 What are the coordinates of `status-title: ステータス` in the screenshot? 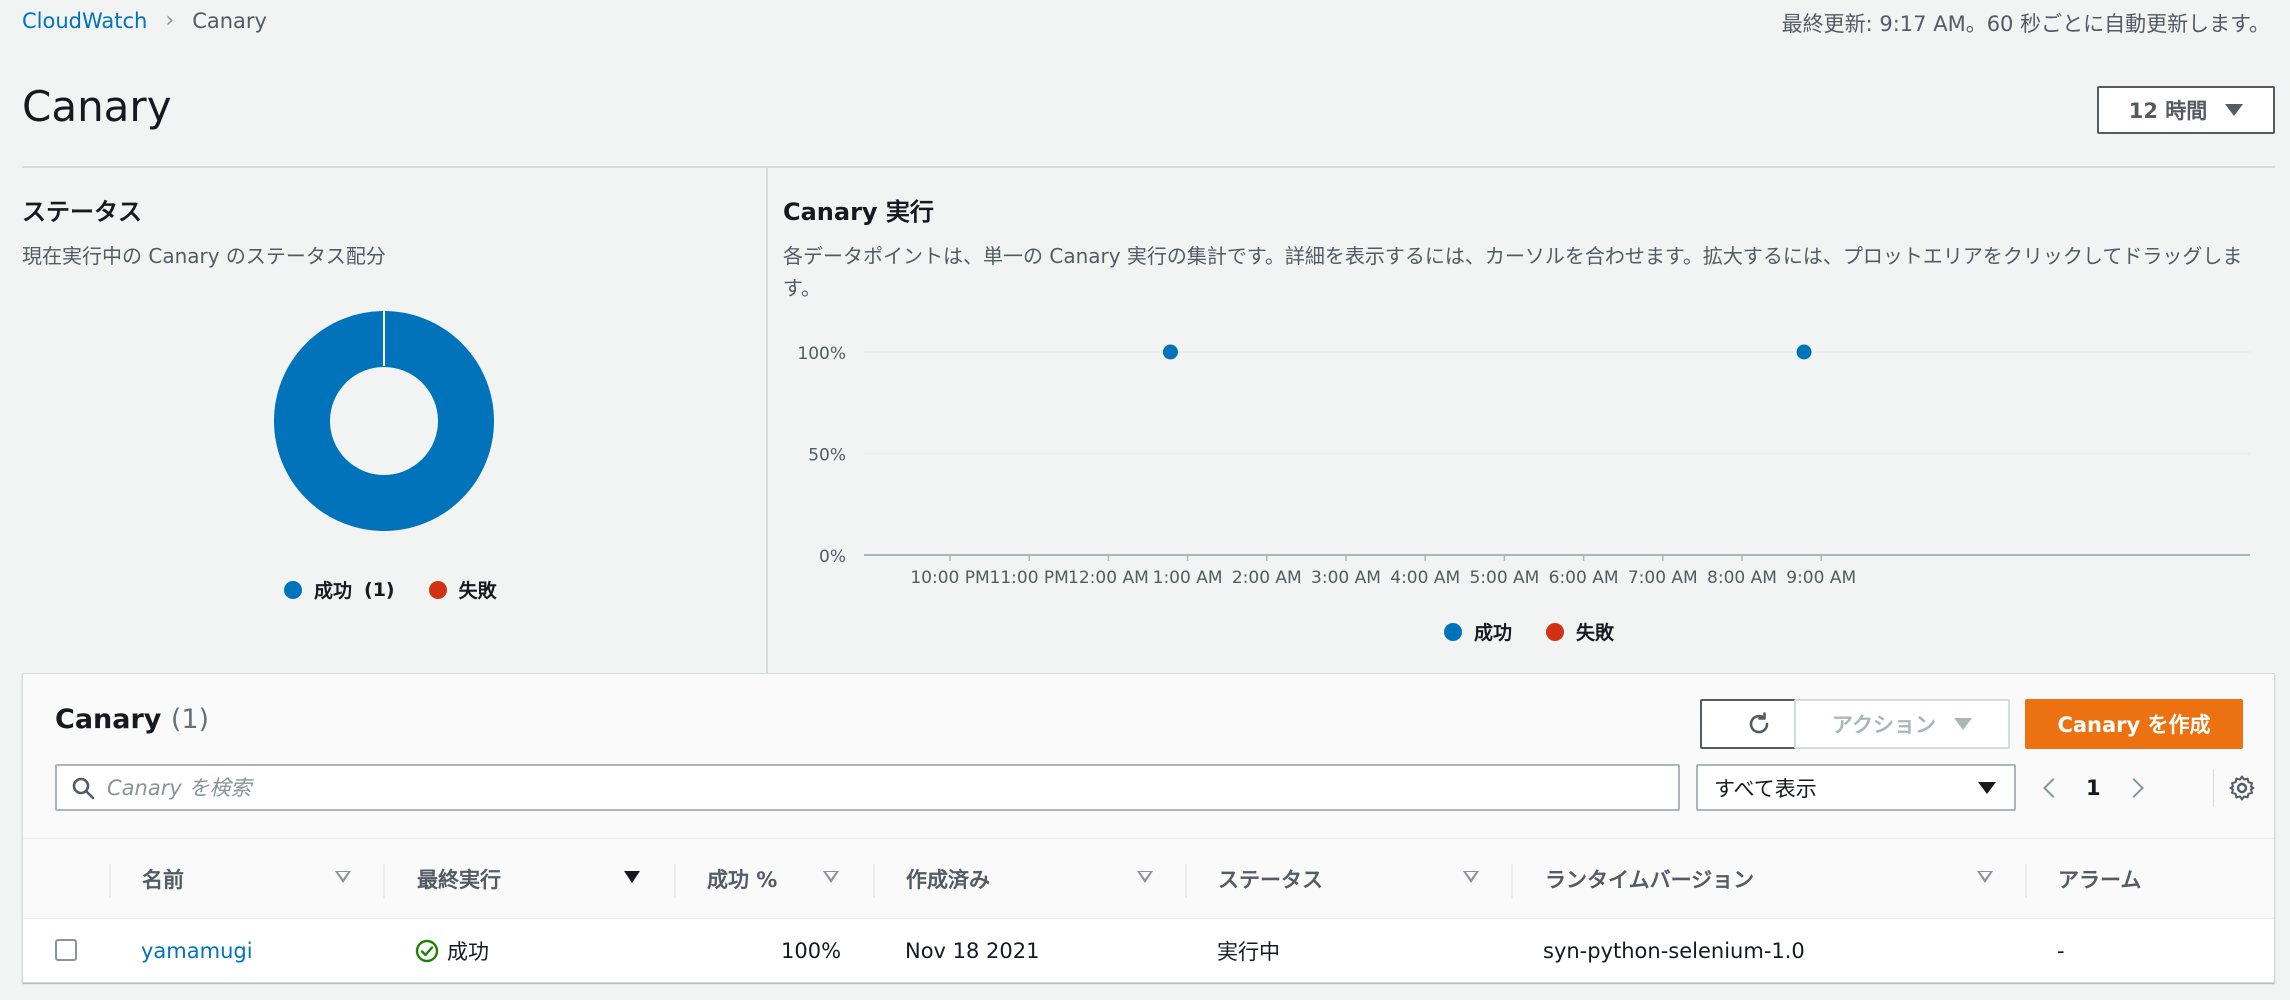 It's located at (82, 212).